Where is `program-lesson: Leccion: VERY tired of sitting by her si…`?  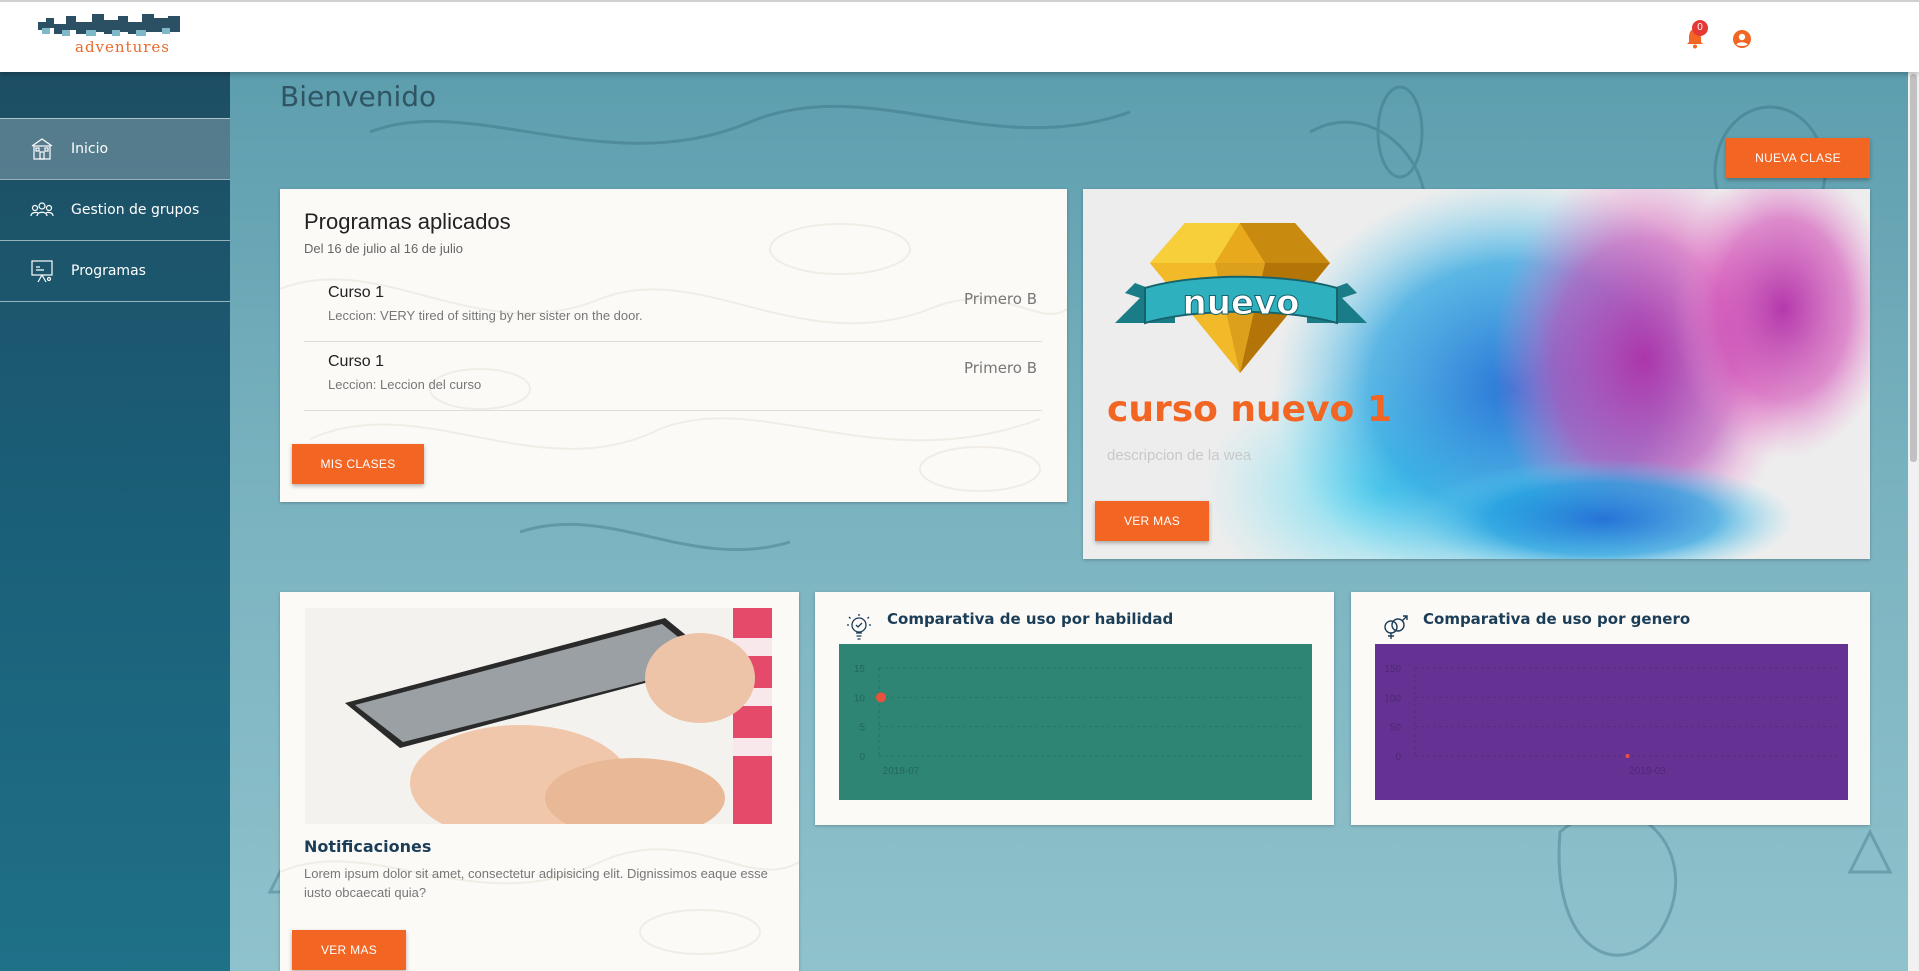 program-lesson: Leccion: VERY tired of sitting by her si… is located at coordinates (485, 315).